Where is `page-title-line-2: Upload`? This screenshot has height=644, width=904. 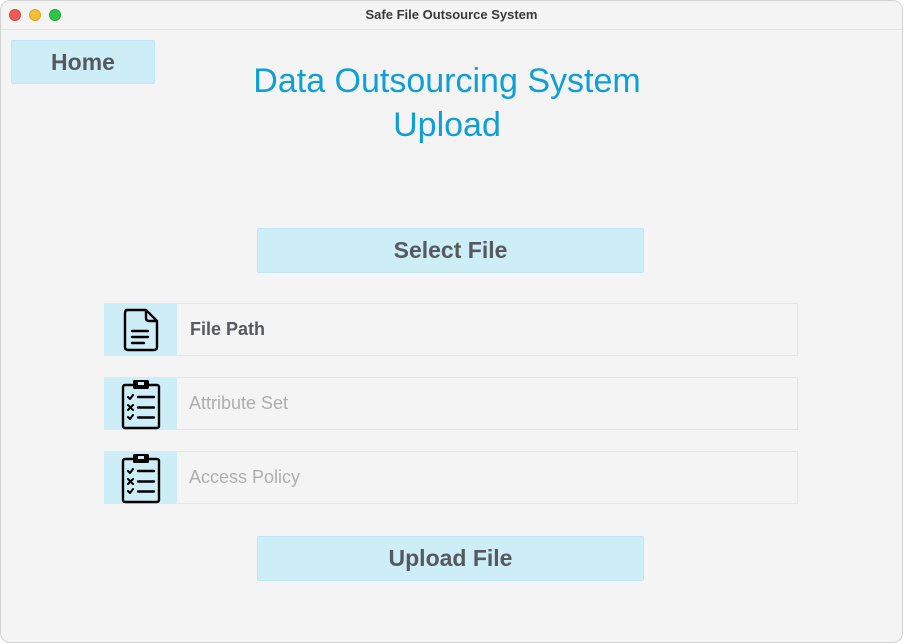
page-title-line-2: Upload is located at coordinates (447, 125).